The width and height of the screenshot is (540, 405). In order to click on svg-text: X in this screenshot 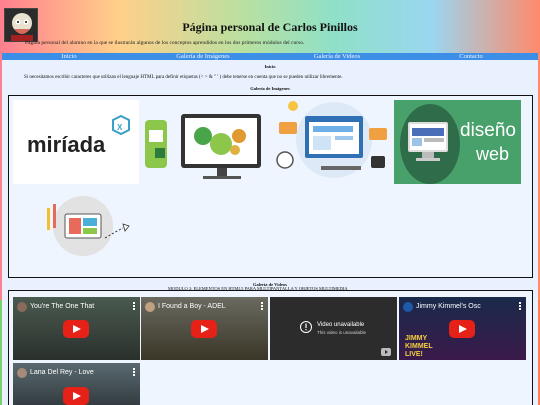, I will do `click(120, 127)`.